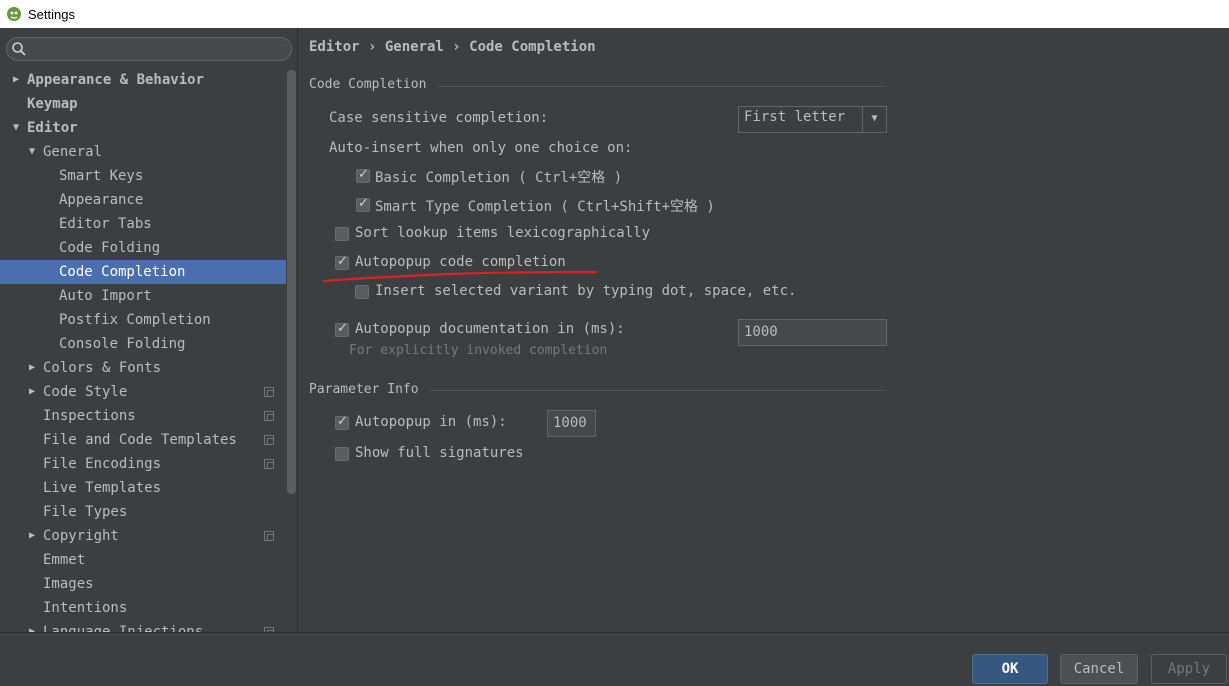 This screenshot has height=686, width=1229. Describe the element at coordinates (68, 584) in the screenshot. I see `sidebar-item-label: Images` at that location.